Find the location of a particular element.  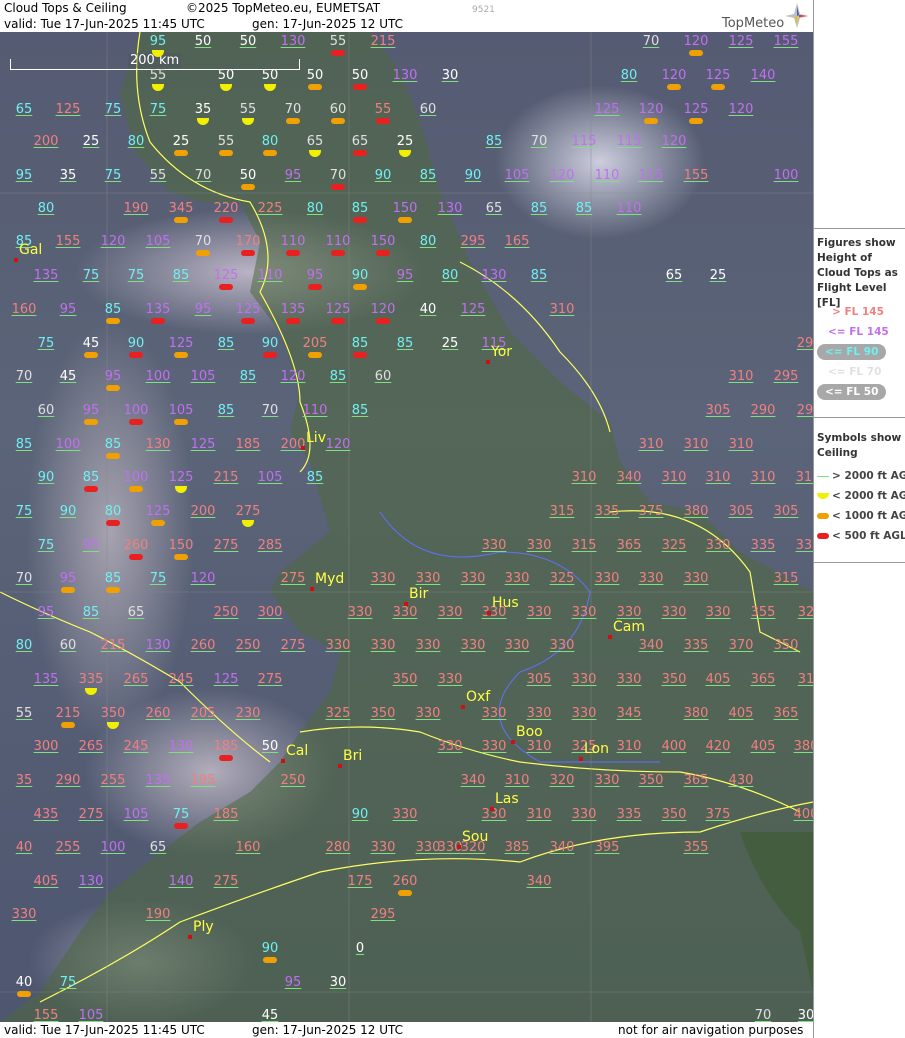

cloud-top-label: 130 is located at coordinates (293, 41).